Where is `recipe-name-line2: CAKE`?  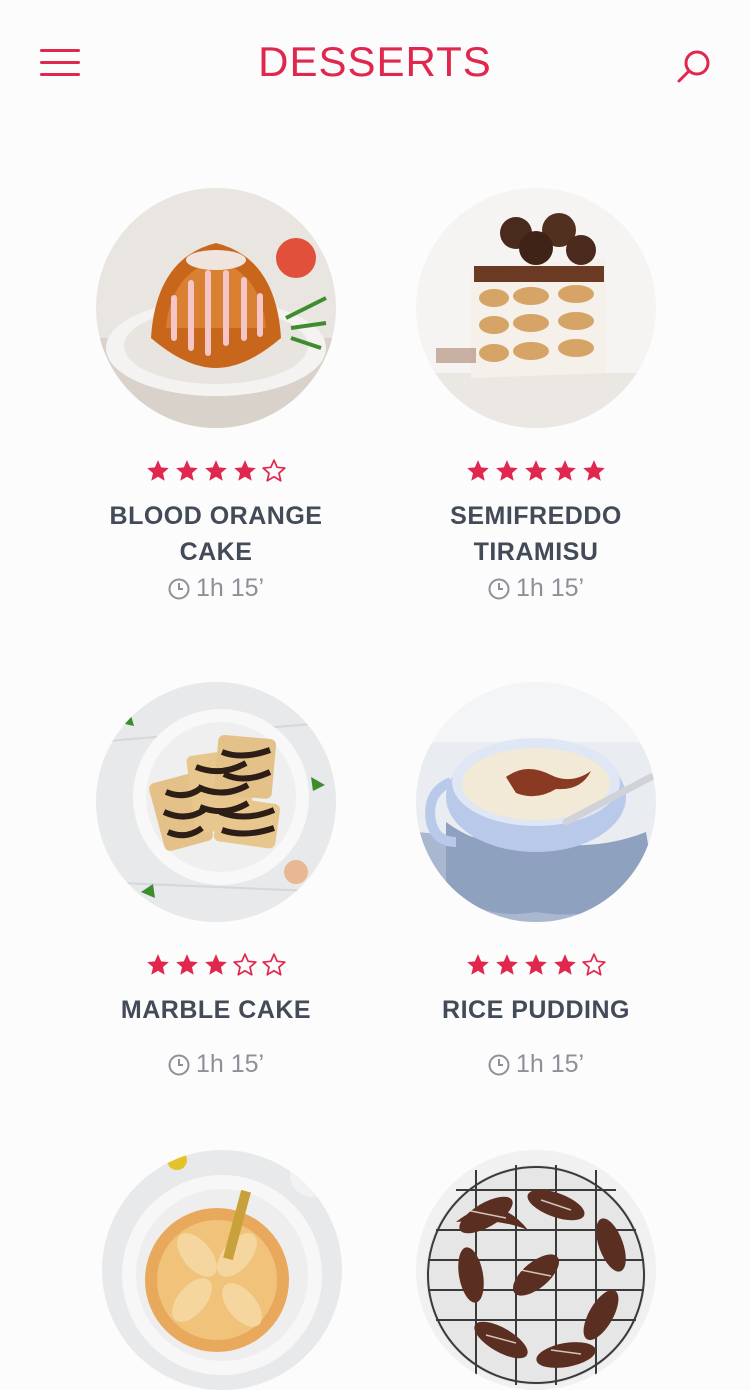
recipe-name-line2: CAKE is located at coordinates (216, 552).